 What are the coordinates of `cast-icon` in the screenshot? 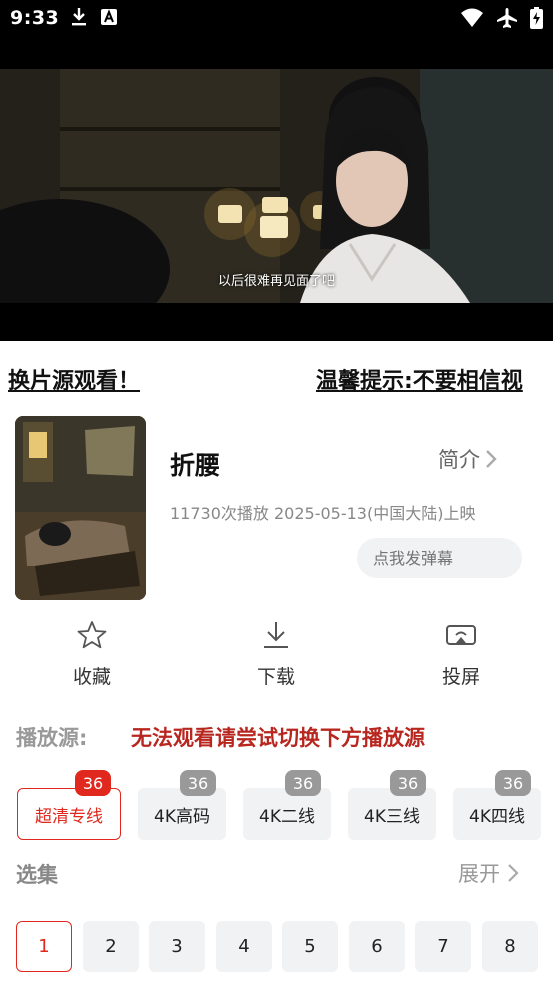 It's located at (461, 635).